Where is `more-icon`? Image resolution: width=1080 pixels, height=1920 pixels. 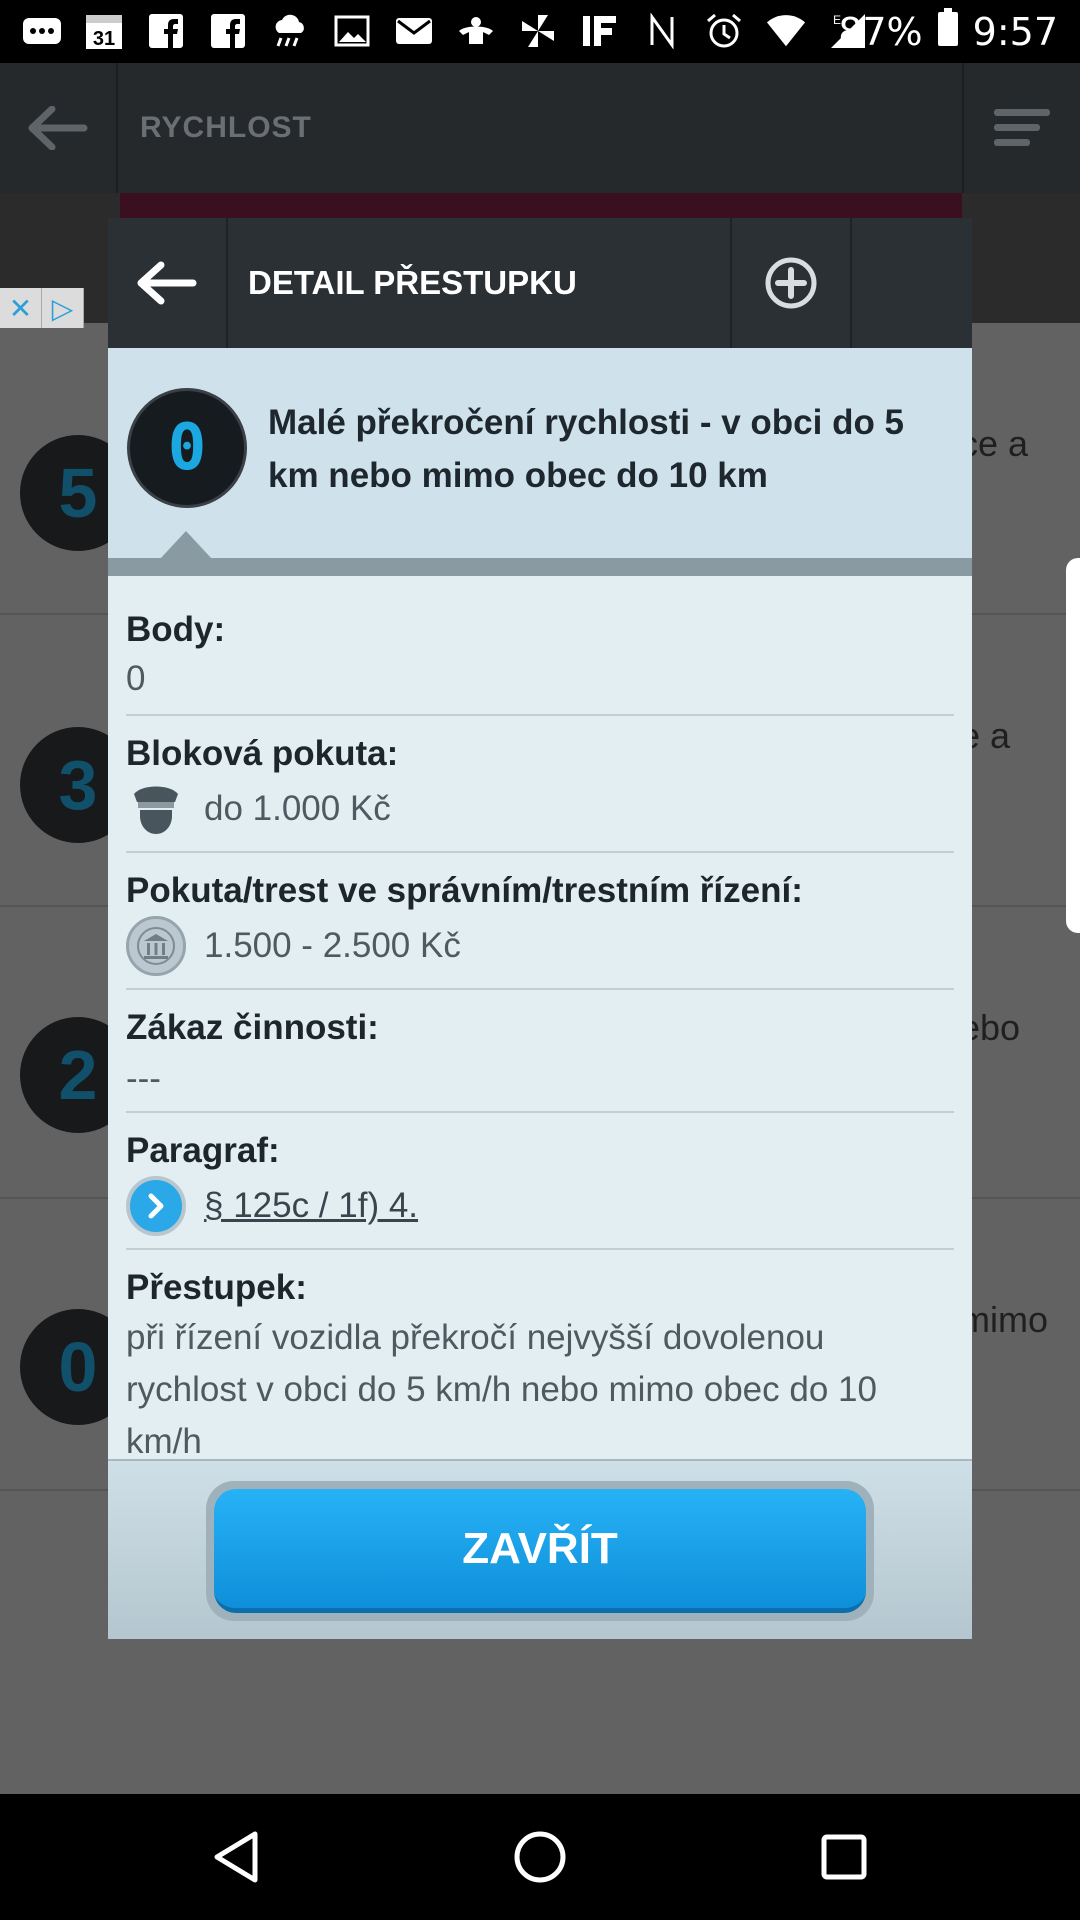
more-icon is located at coordinates (42, 31).